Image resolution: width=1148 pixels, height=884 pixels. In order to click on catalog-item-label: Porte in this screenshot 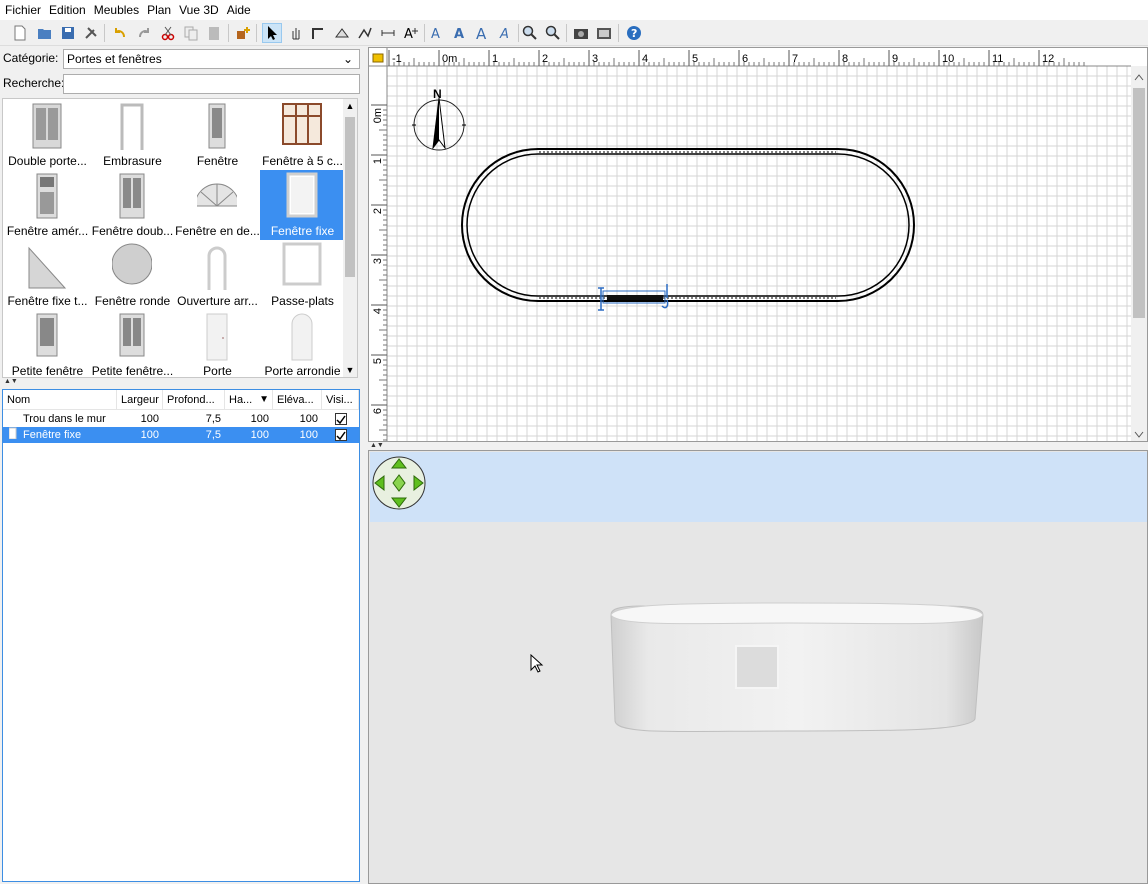, I will do `click(217, 371)`.